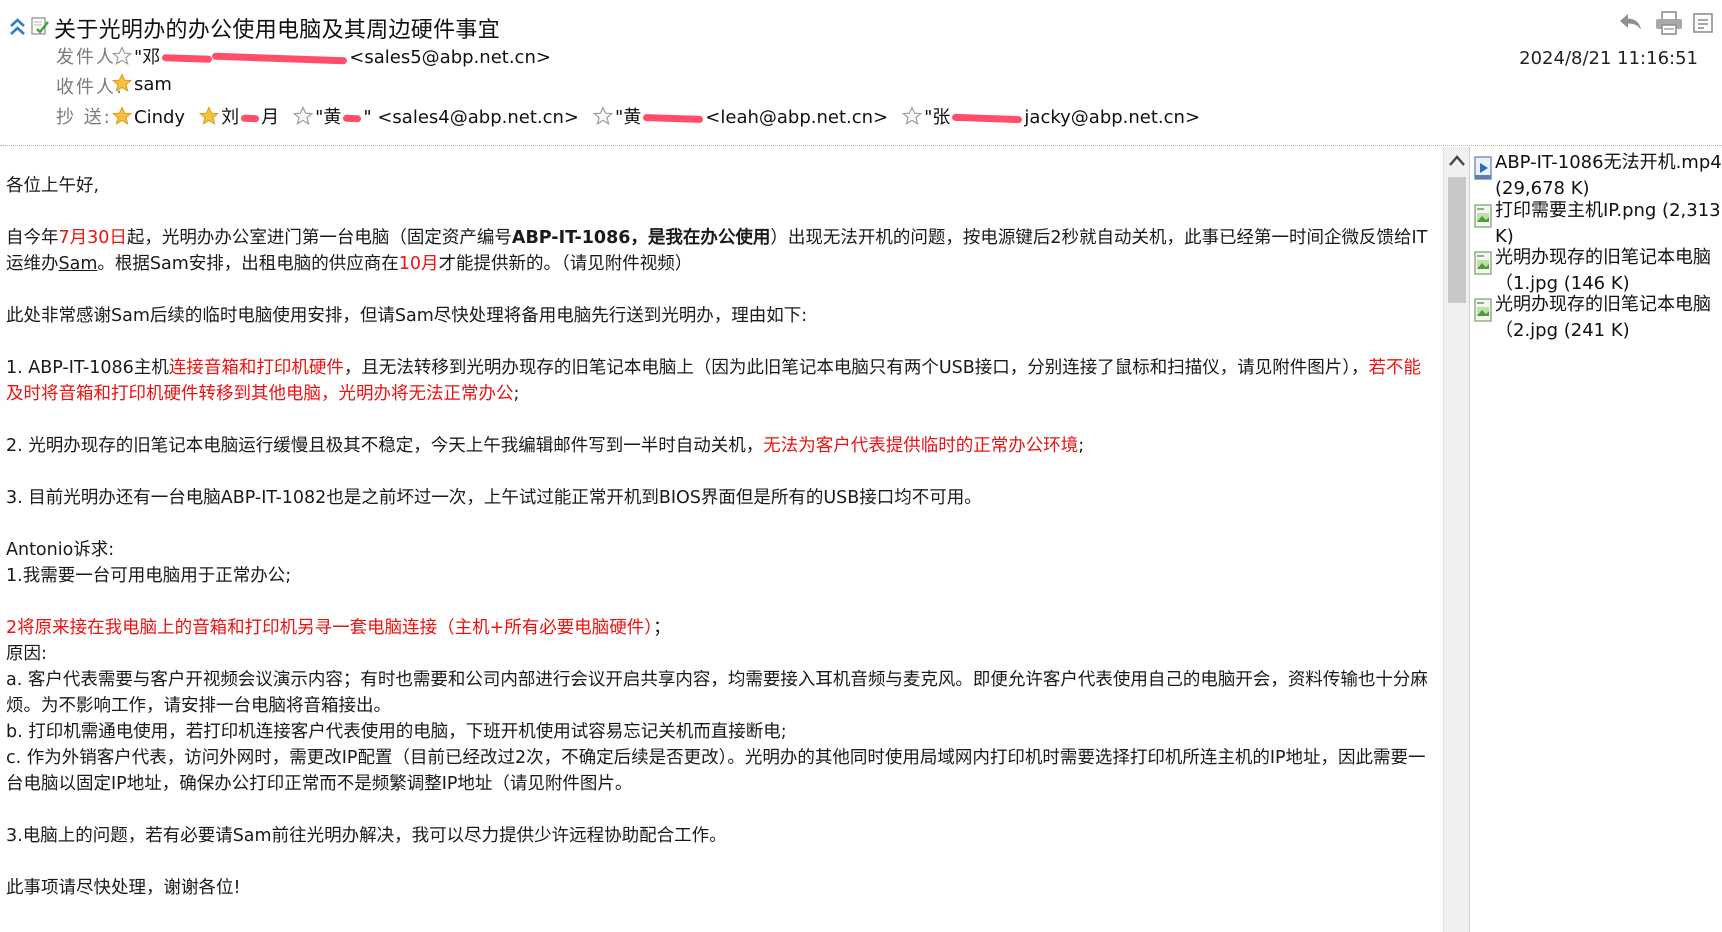  I want to click on from-value: "邓 <sales5@abp.net.cn>, so click(331, 56).